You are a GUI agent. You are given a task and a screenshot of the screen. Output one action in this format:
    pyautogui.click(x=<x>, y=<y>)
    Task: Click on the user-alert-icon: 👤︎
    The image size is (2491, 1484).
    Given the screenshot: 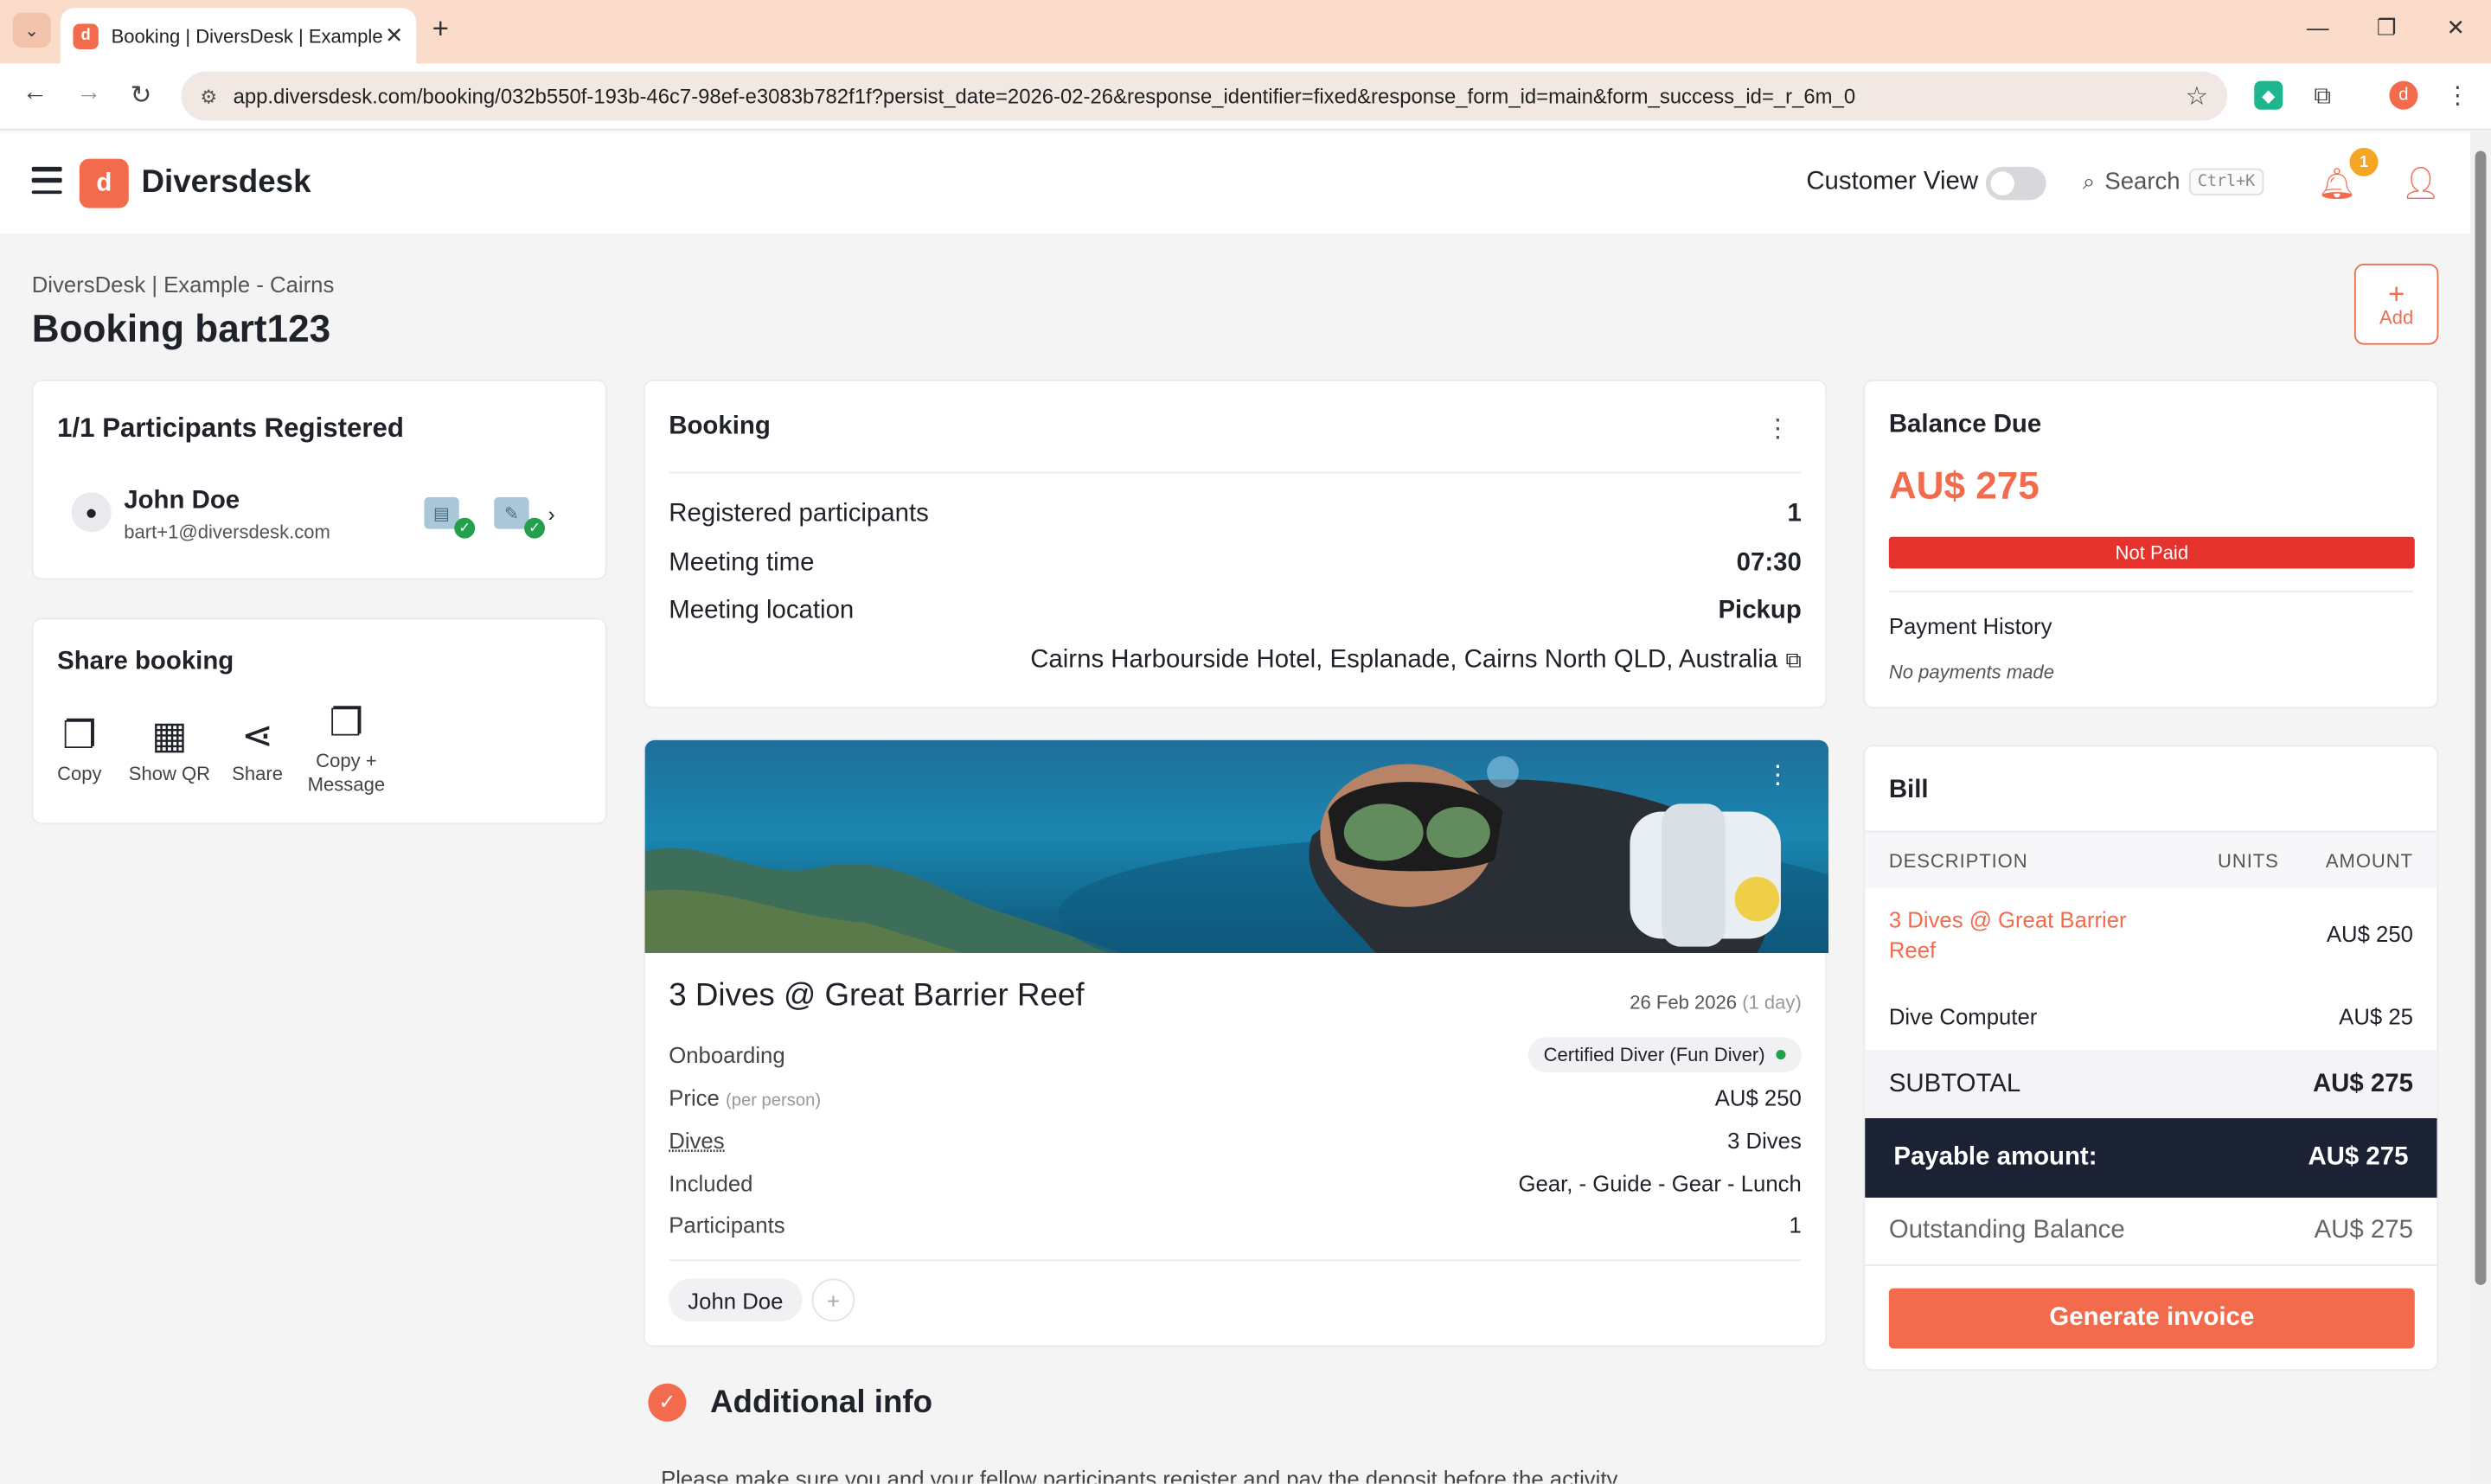 What is the action you would take?
    pyautogui.click(x=2421, y=183)
    